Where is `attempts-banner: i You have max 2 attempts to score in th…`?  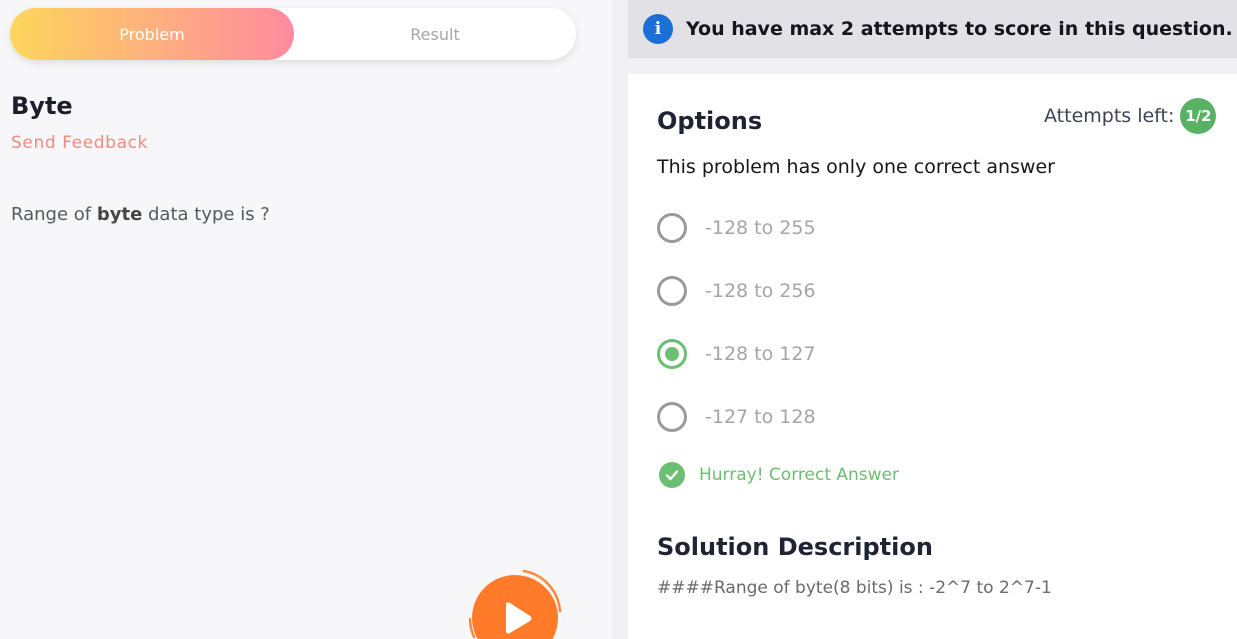
attempts-banner: i You have max 2 attempts to score in th… is located at coordinates (932, 29).